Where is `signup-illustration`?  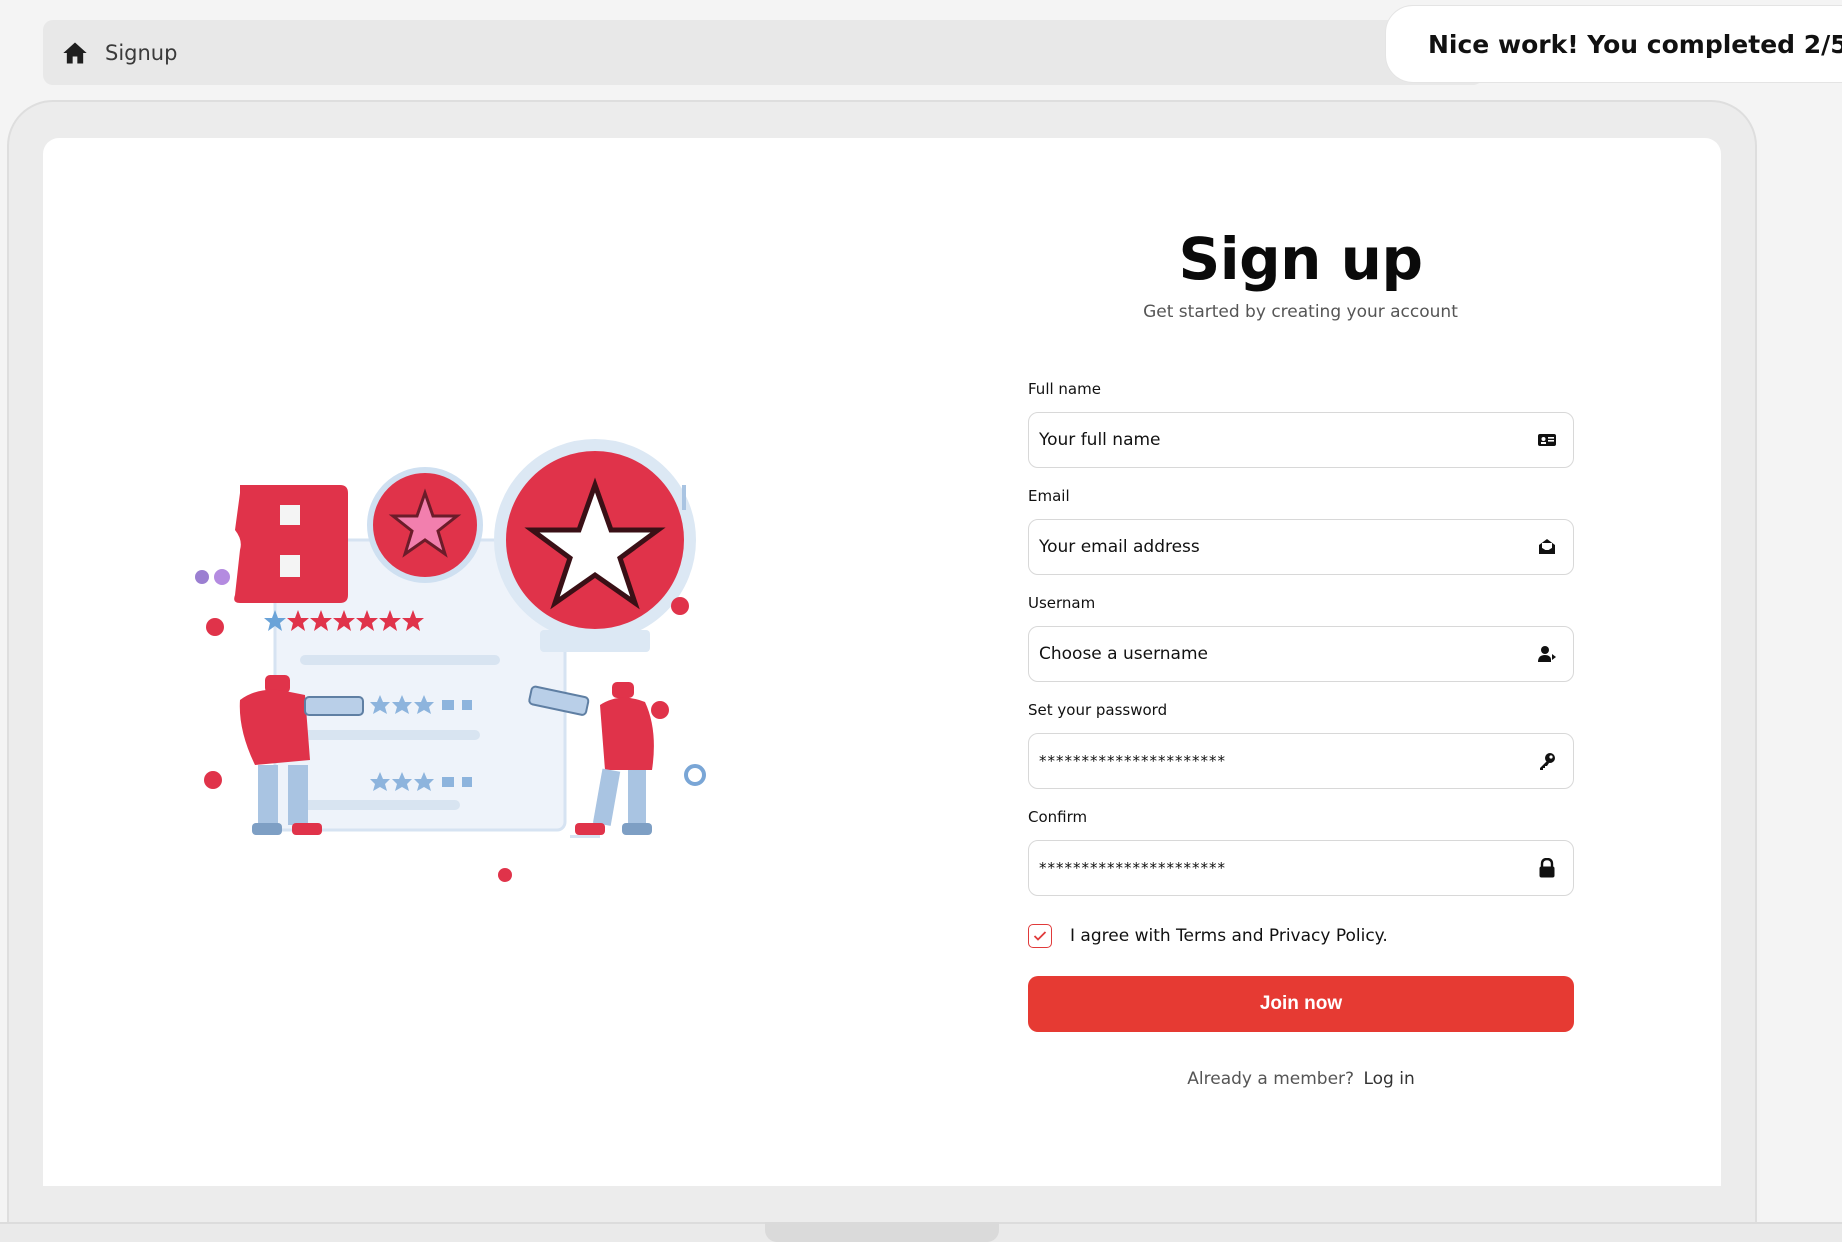 signup-illustration is located at coordinates (465, 665).